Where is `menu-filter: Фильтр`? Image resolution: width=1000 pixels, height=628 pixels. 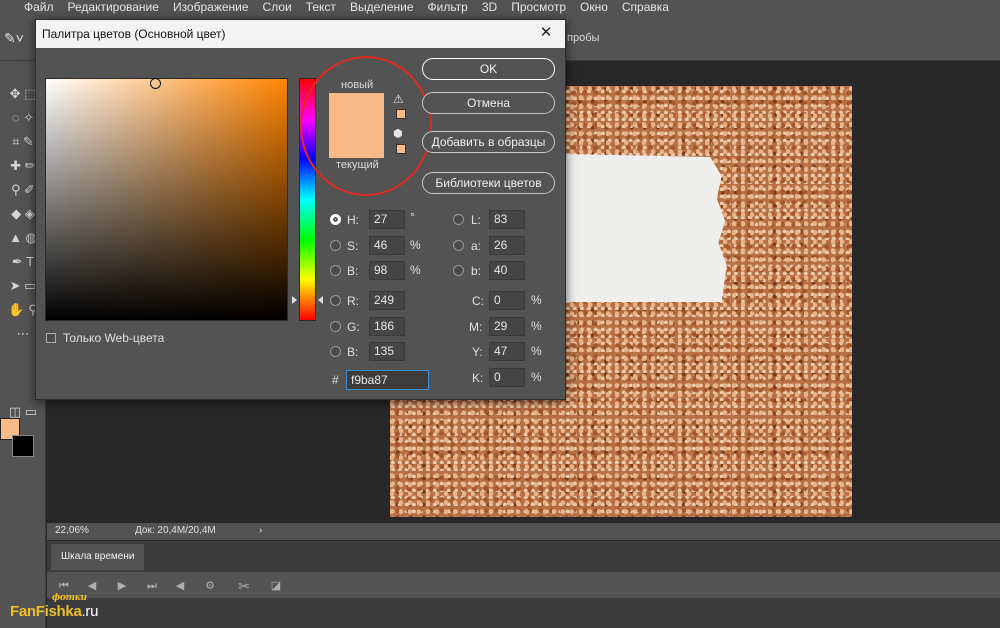
menu-filter: Фильтр is located at coordinates (448, 7).